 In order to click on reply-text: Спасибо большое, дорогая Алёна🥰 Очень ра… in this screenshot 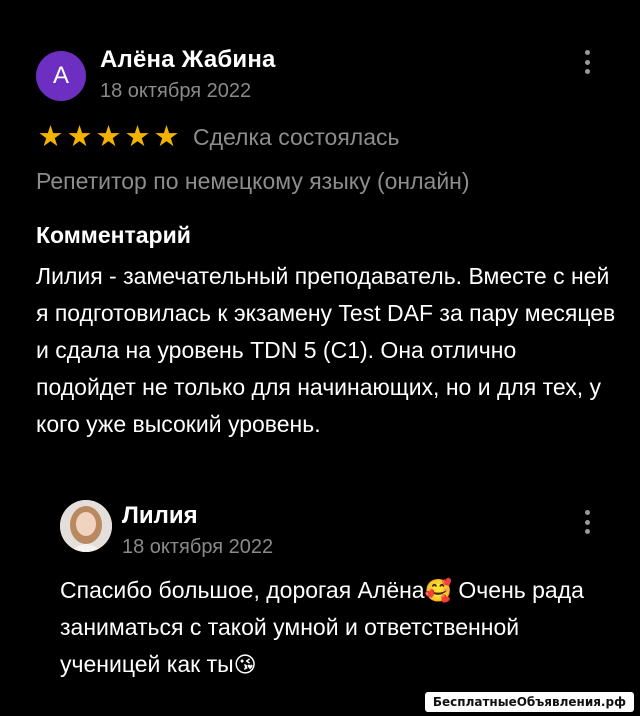, I will do `click(340, 627)`.